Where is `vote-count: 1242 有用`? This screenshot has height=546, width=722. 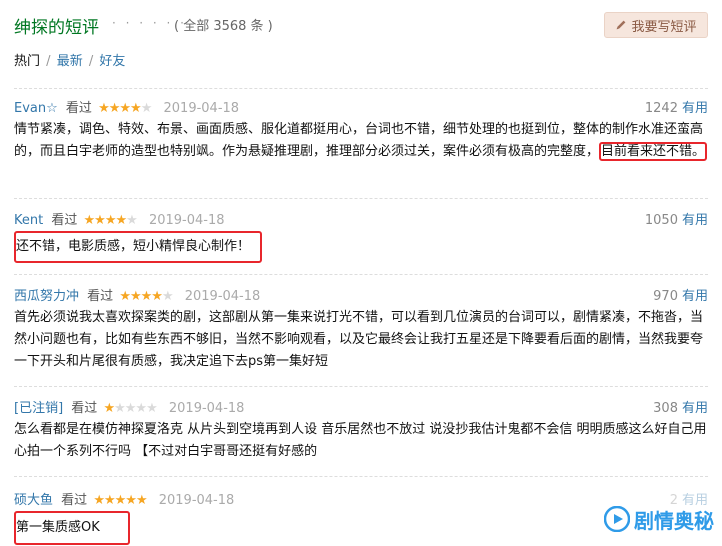 vote-count: 1242 有用 is located at coordinates (676, 106).